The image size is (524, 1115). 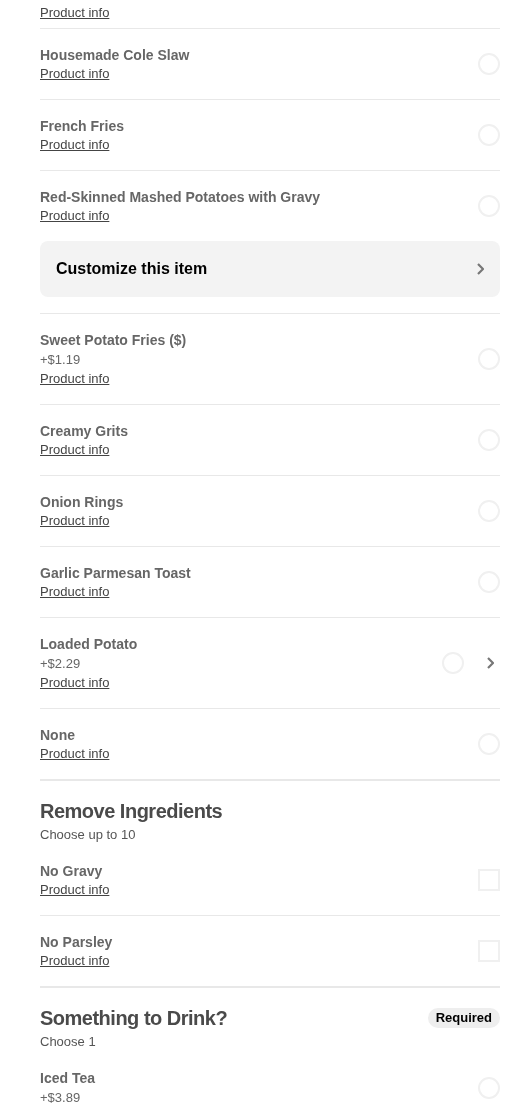 I want to click on option-name: Creamy Grits, so click(x=84, y=431).